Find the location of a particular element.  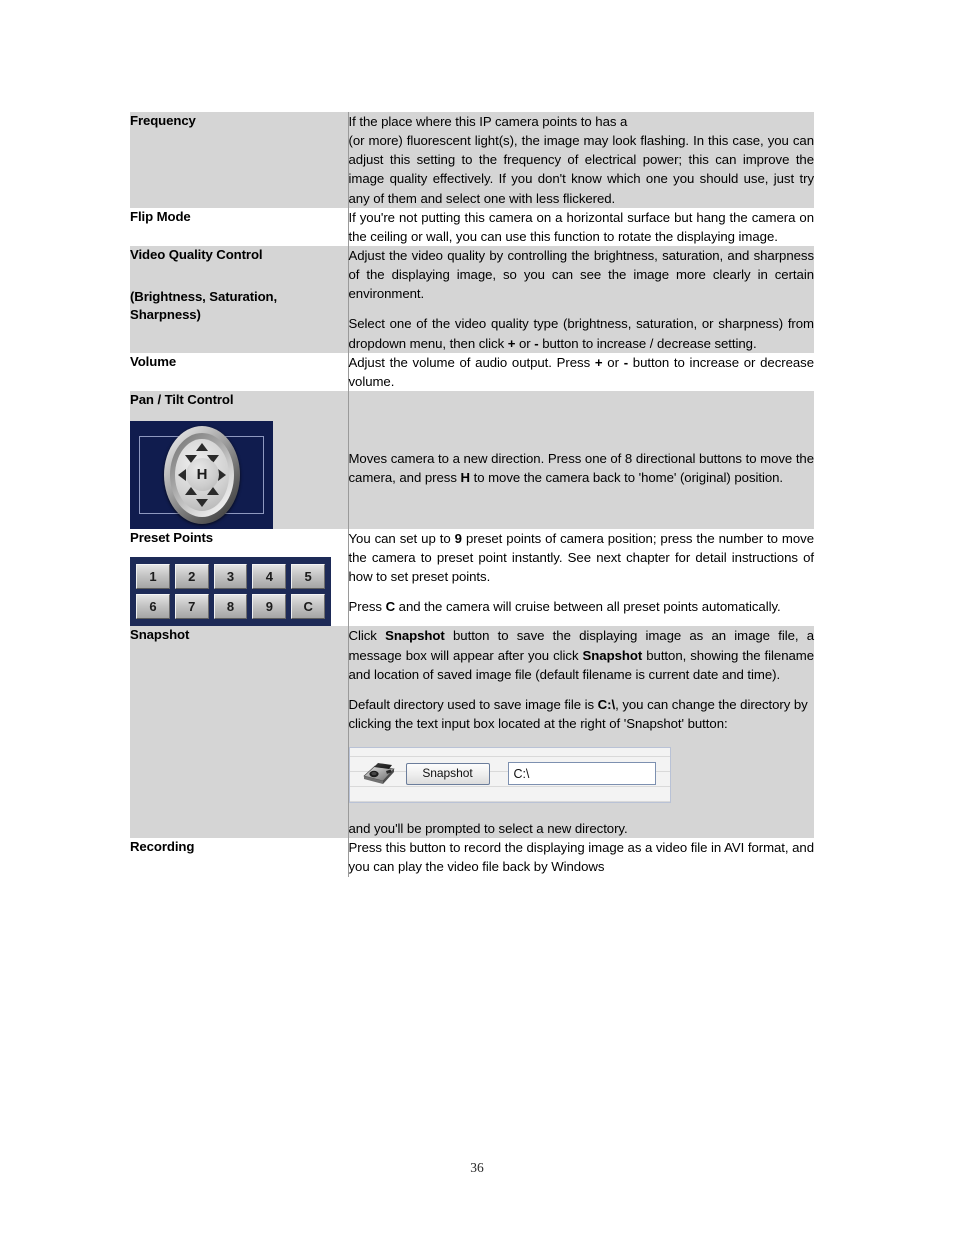

joystick-face: H is located at coordinates (202, 474).